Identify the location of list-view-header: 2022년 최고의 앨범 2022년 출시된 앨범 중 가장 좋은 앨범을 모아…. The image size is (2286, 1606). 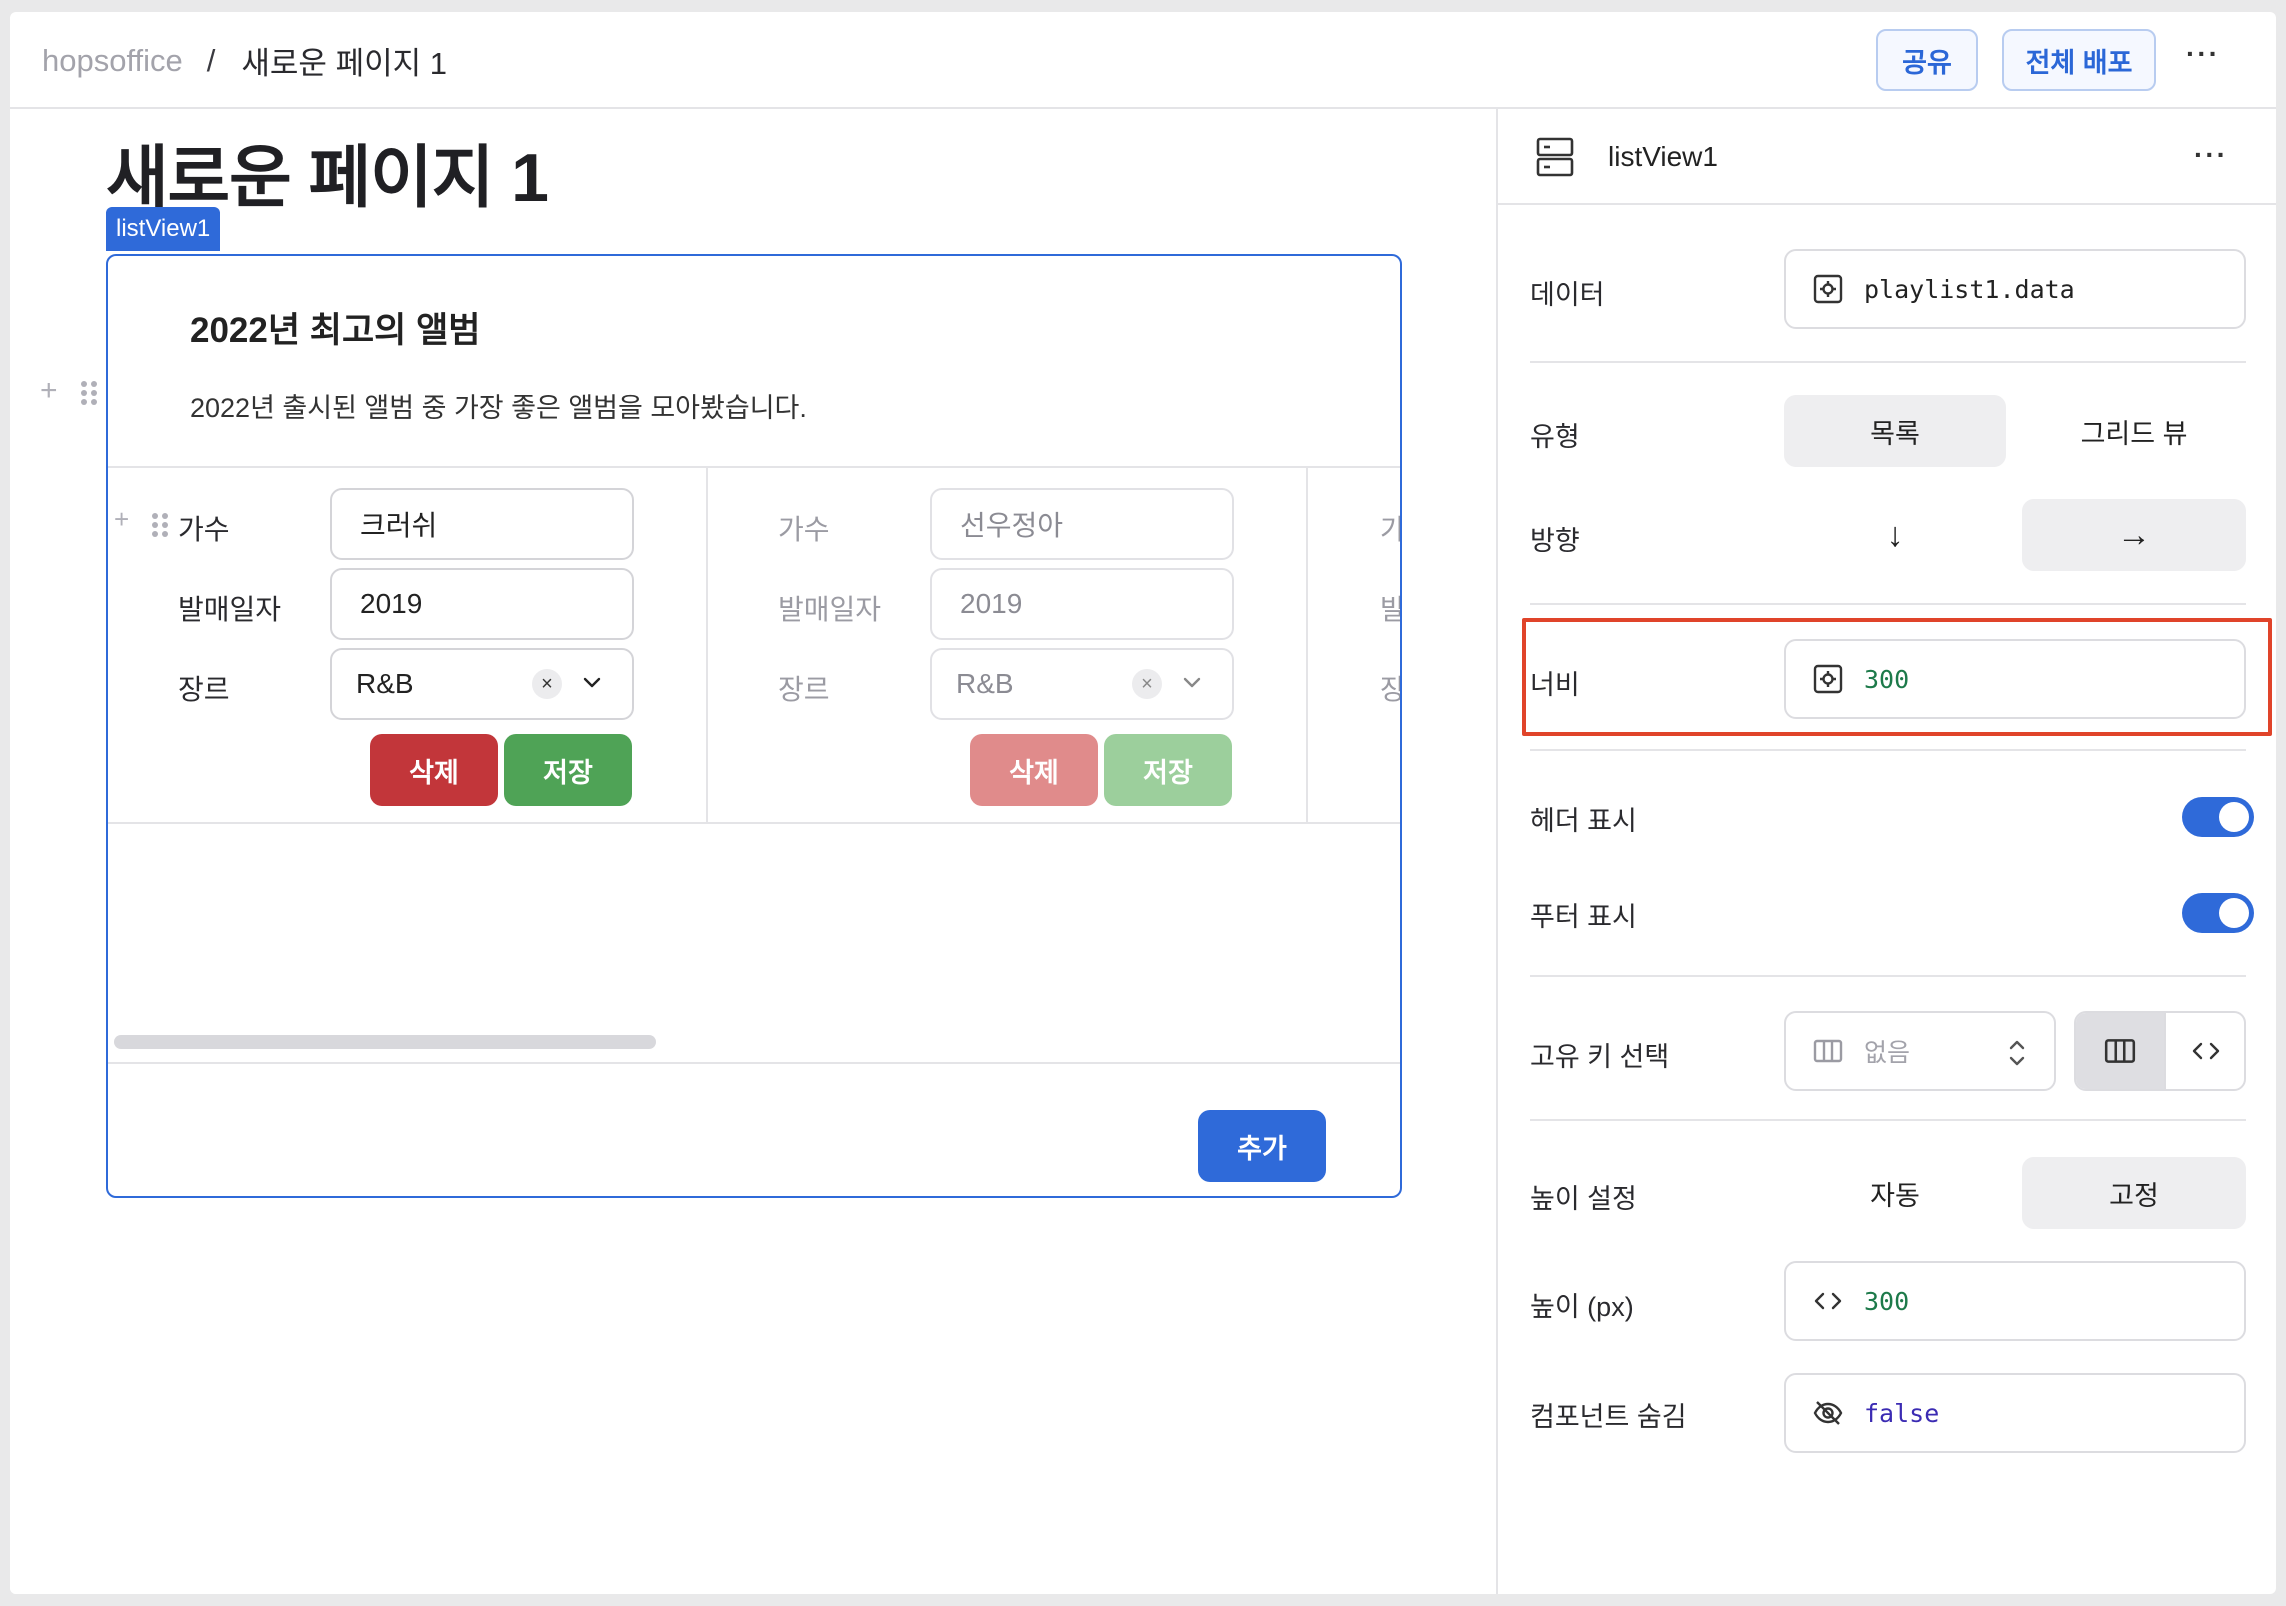
(754, 362).